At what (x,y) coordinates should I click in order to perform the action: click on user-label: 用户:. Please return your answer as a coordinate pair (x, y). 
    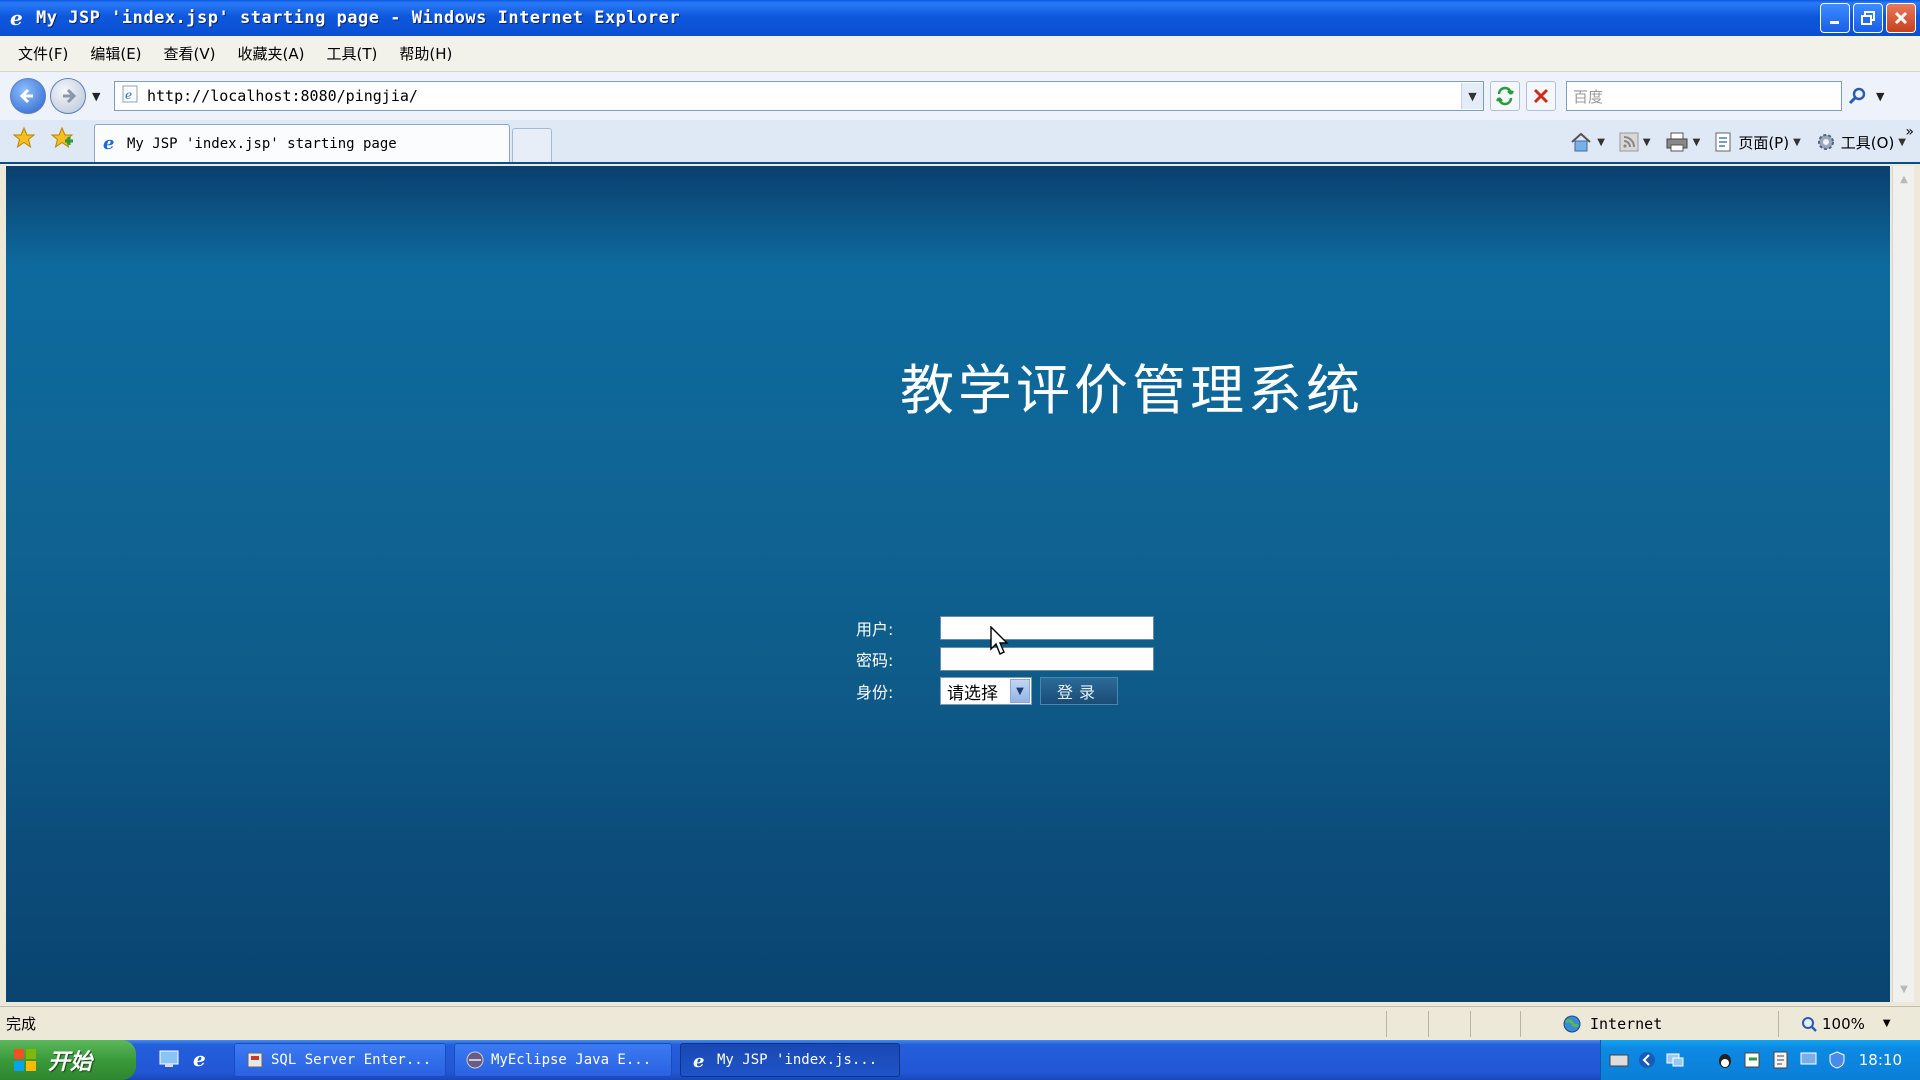
    Looking at the image, I should click on (875, 629).